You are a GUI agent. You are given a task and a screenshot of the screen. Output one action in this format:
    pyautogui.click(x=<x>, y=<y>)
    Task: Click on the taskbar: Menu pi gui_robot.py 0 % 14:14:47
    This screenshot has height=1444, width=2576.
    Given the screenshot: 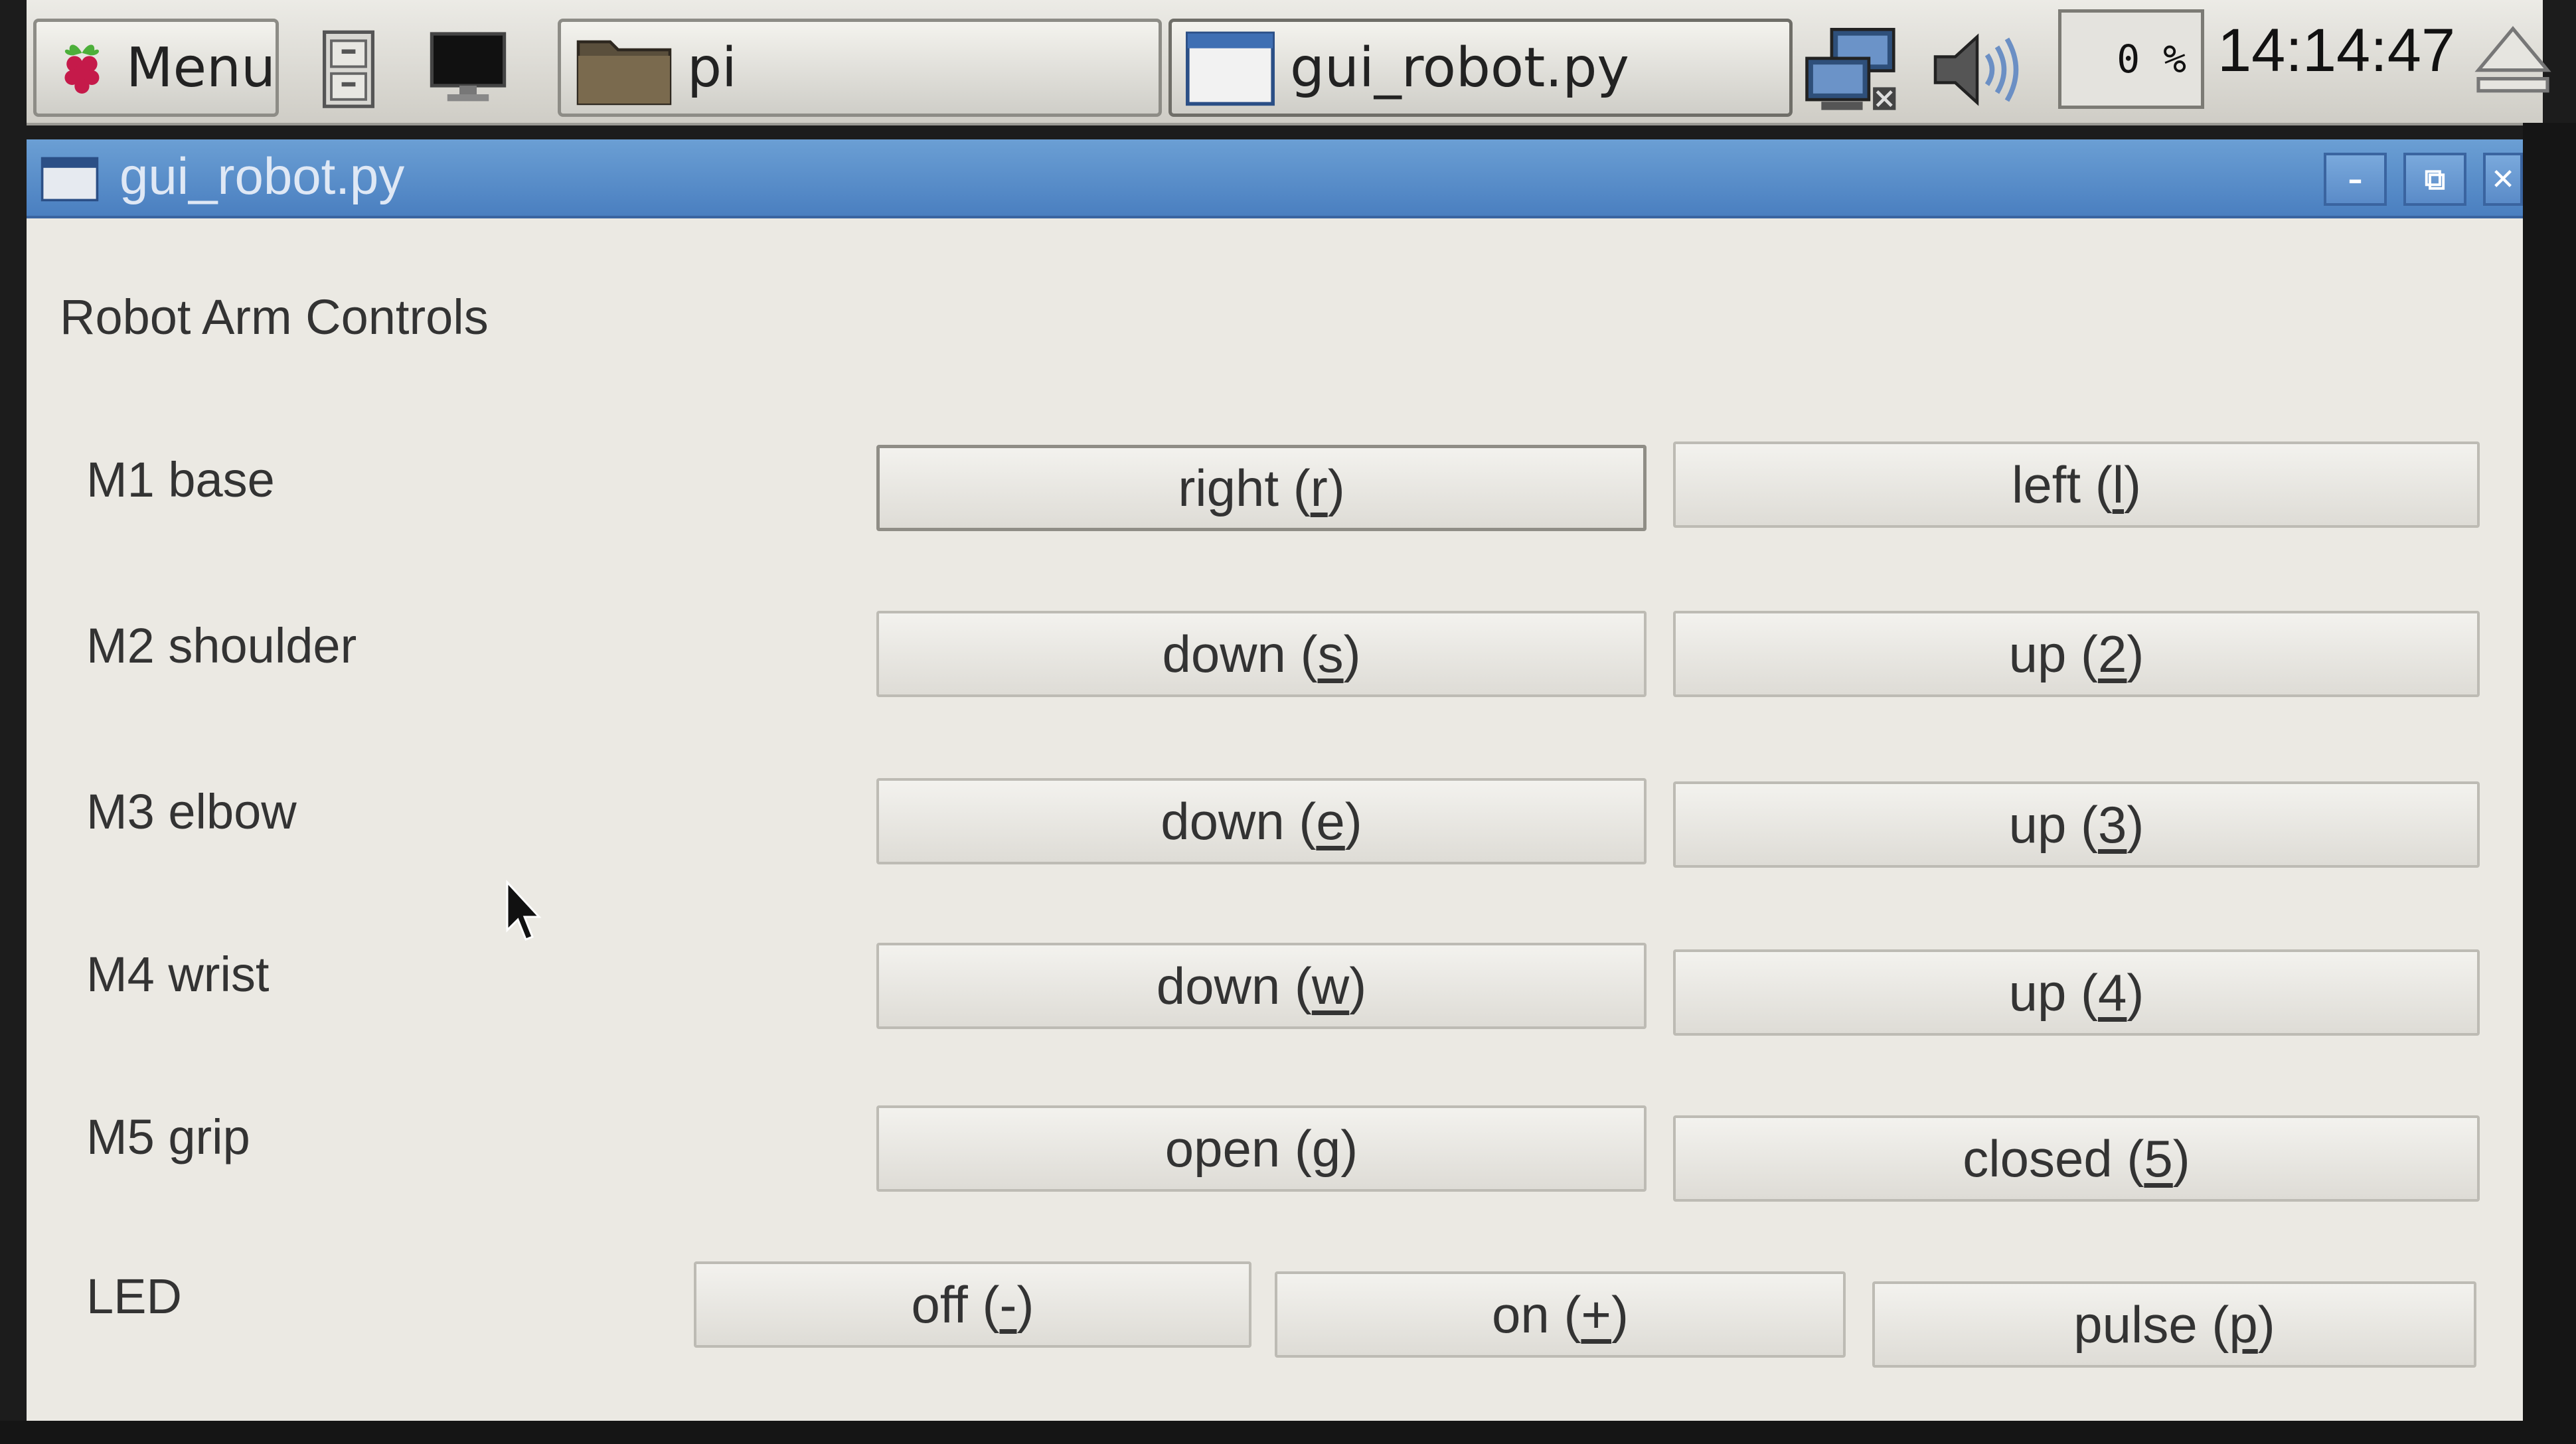 What is the action you would take?
    pyautogui.click(x=1289, y=62)
    